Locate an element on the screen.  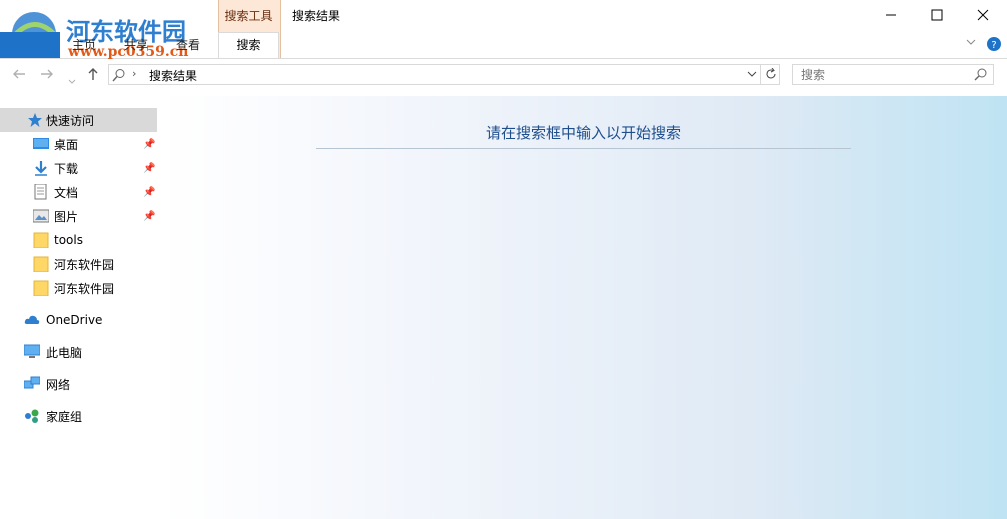
back-button is located at coordinates (19, 75).